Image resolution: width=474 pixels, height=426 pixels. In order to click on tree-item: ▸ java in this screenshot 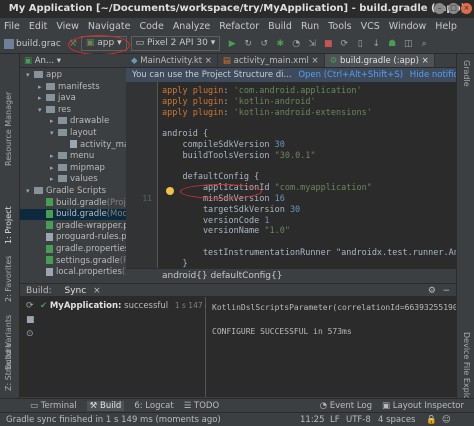, I will do `click(73, 98)`.